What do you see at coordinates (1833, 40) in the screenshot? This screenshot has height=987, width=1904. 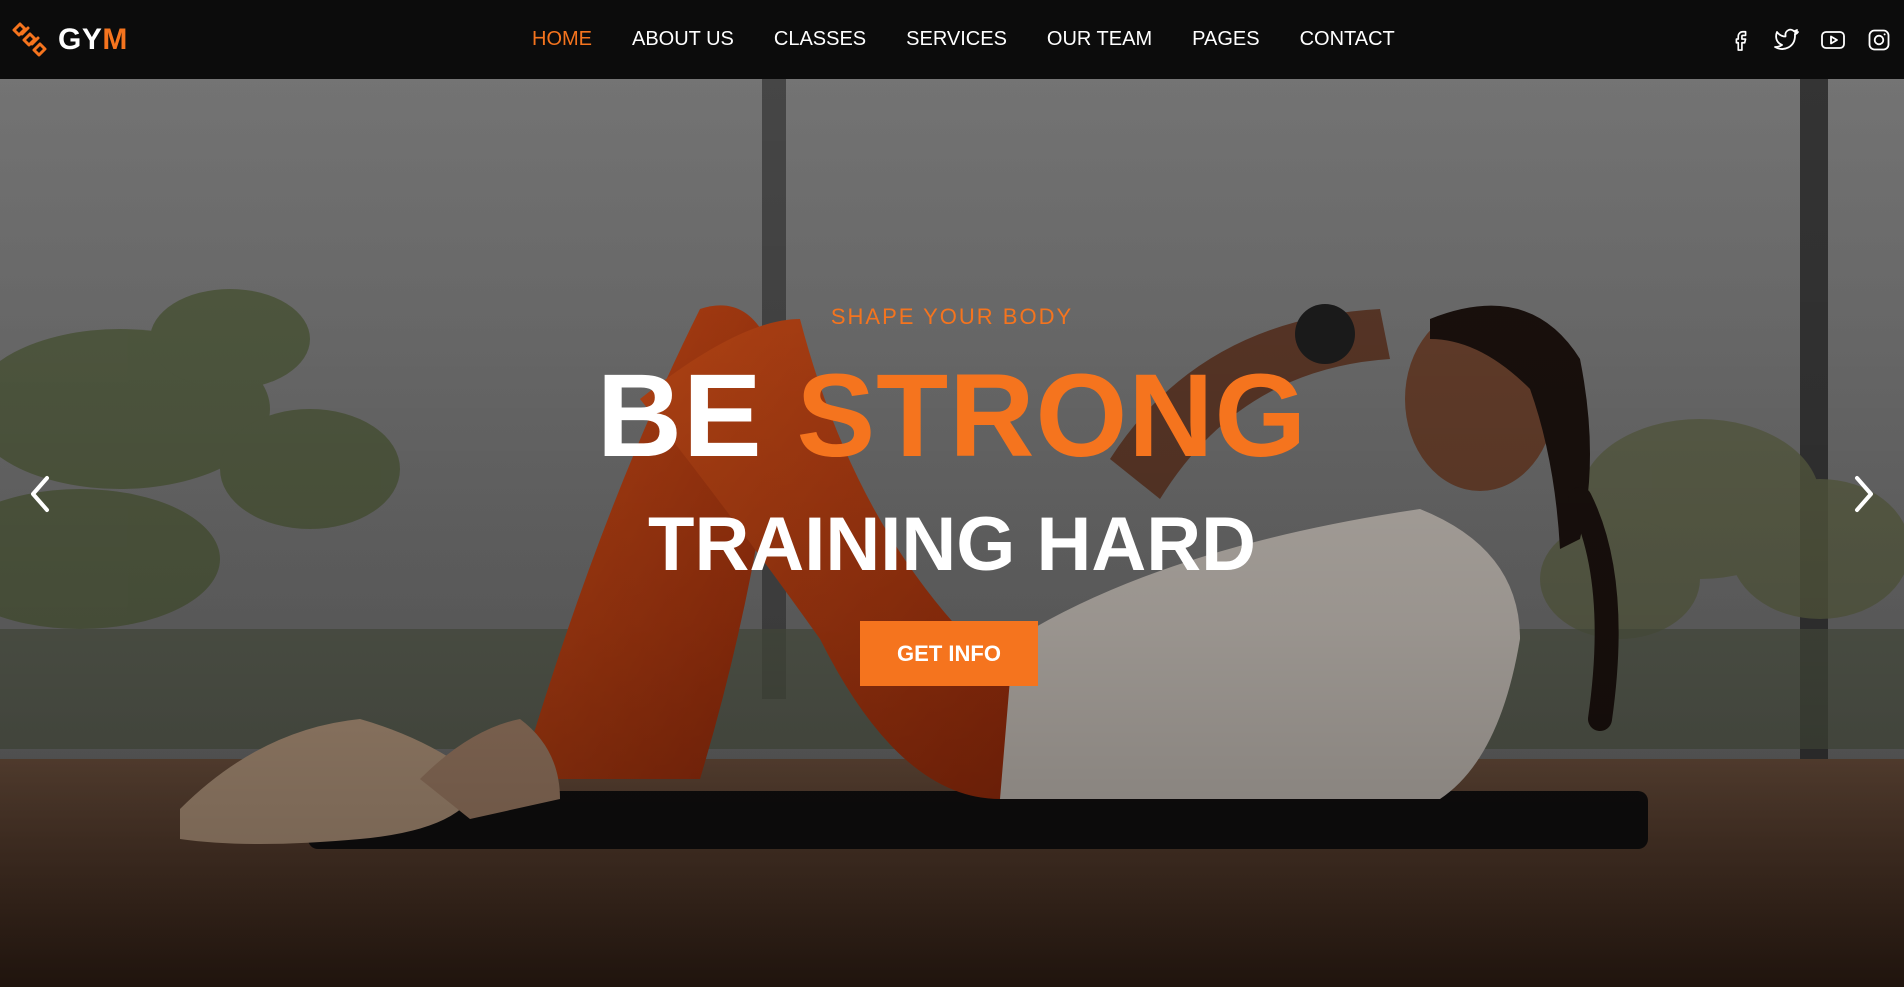 I see `youtube-icon` at bounding box center [1833, 40].